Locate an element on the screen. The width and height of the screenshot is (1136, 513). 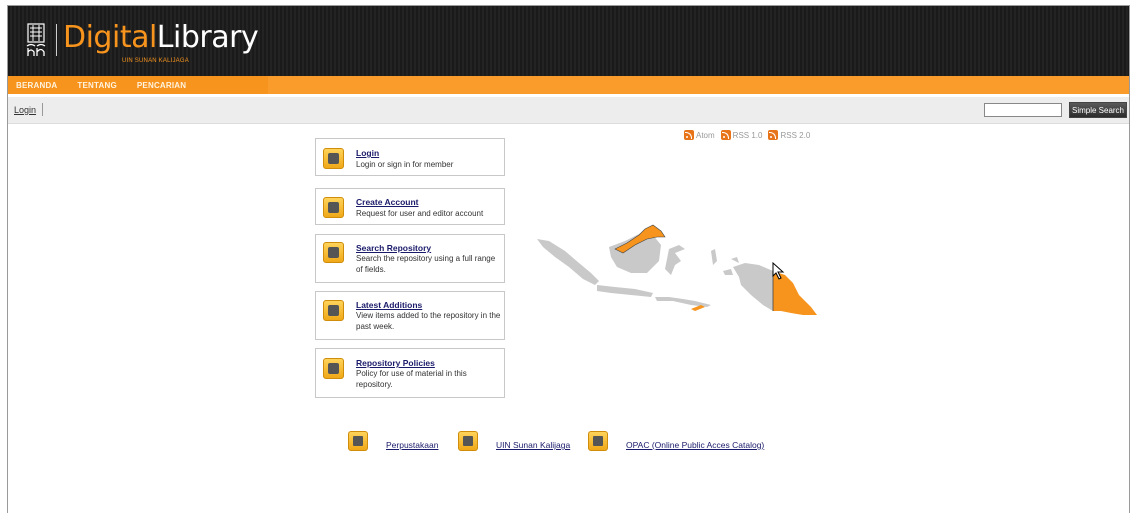
catalog-icon is located at coordinates (598, 441).